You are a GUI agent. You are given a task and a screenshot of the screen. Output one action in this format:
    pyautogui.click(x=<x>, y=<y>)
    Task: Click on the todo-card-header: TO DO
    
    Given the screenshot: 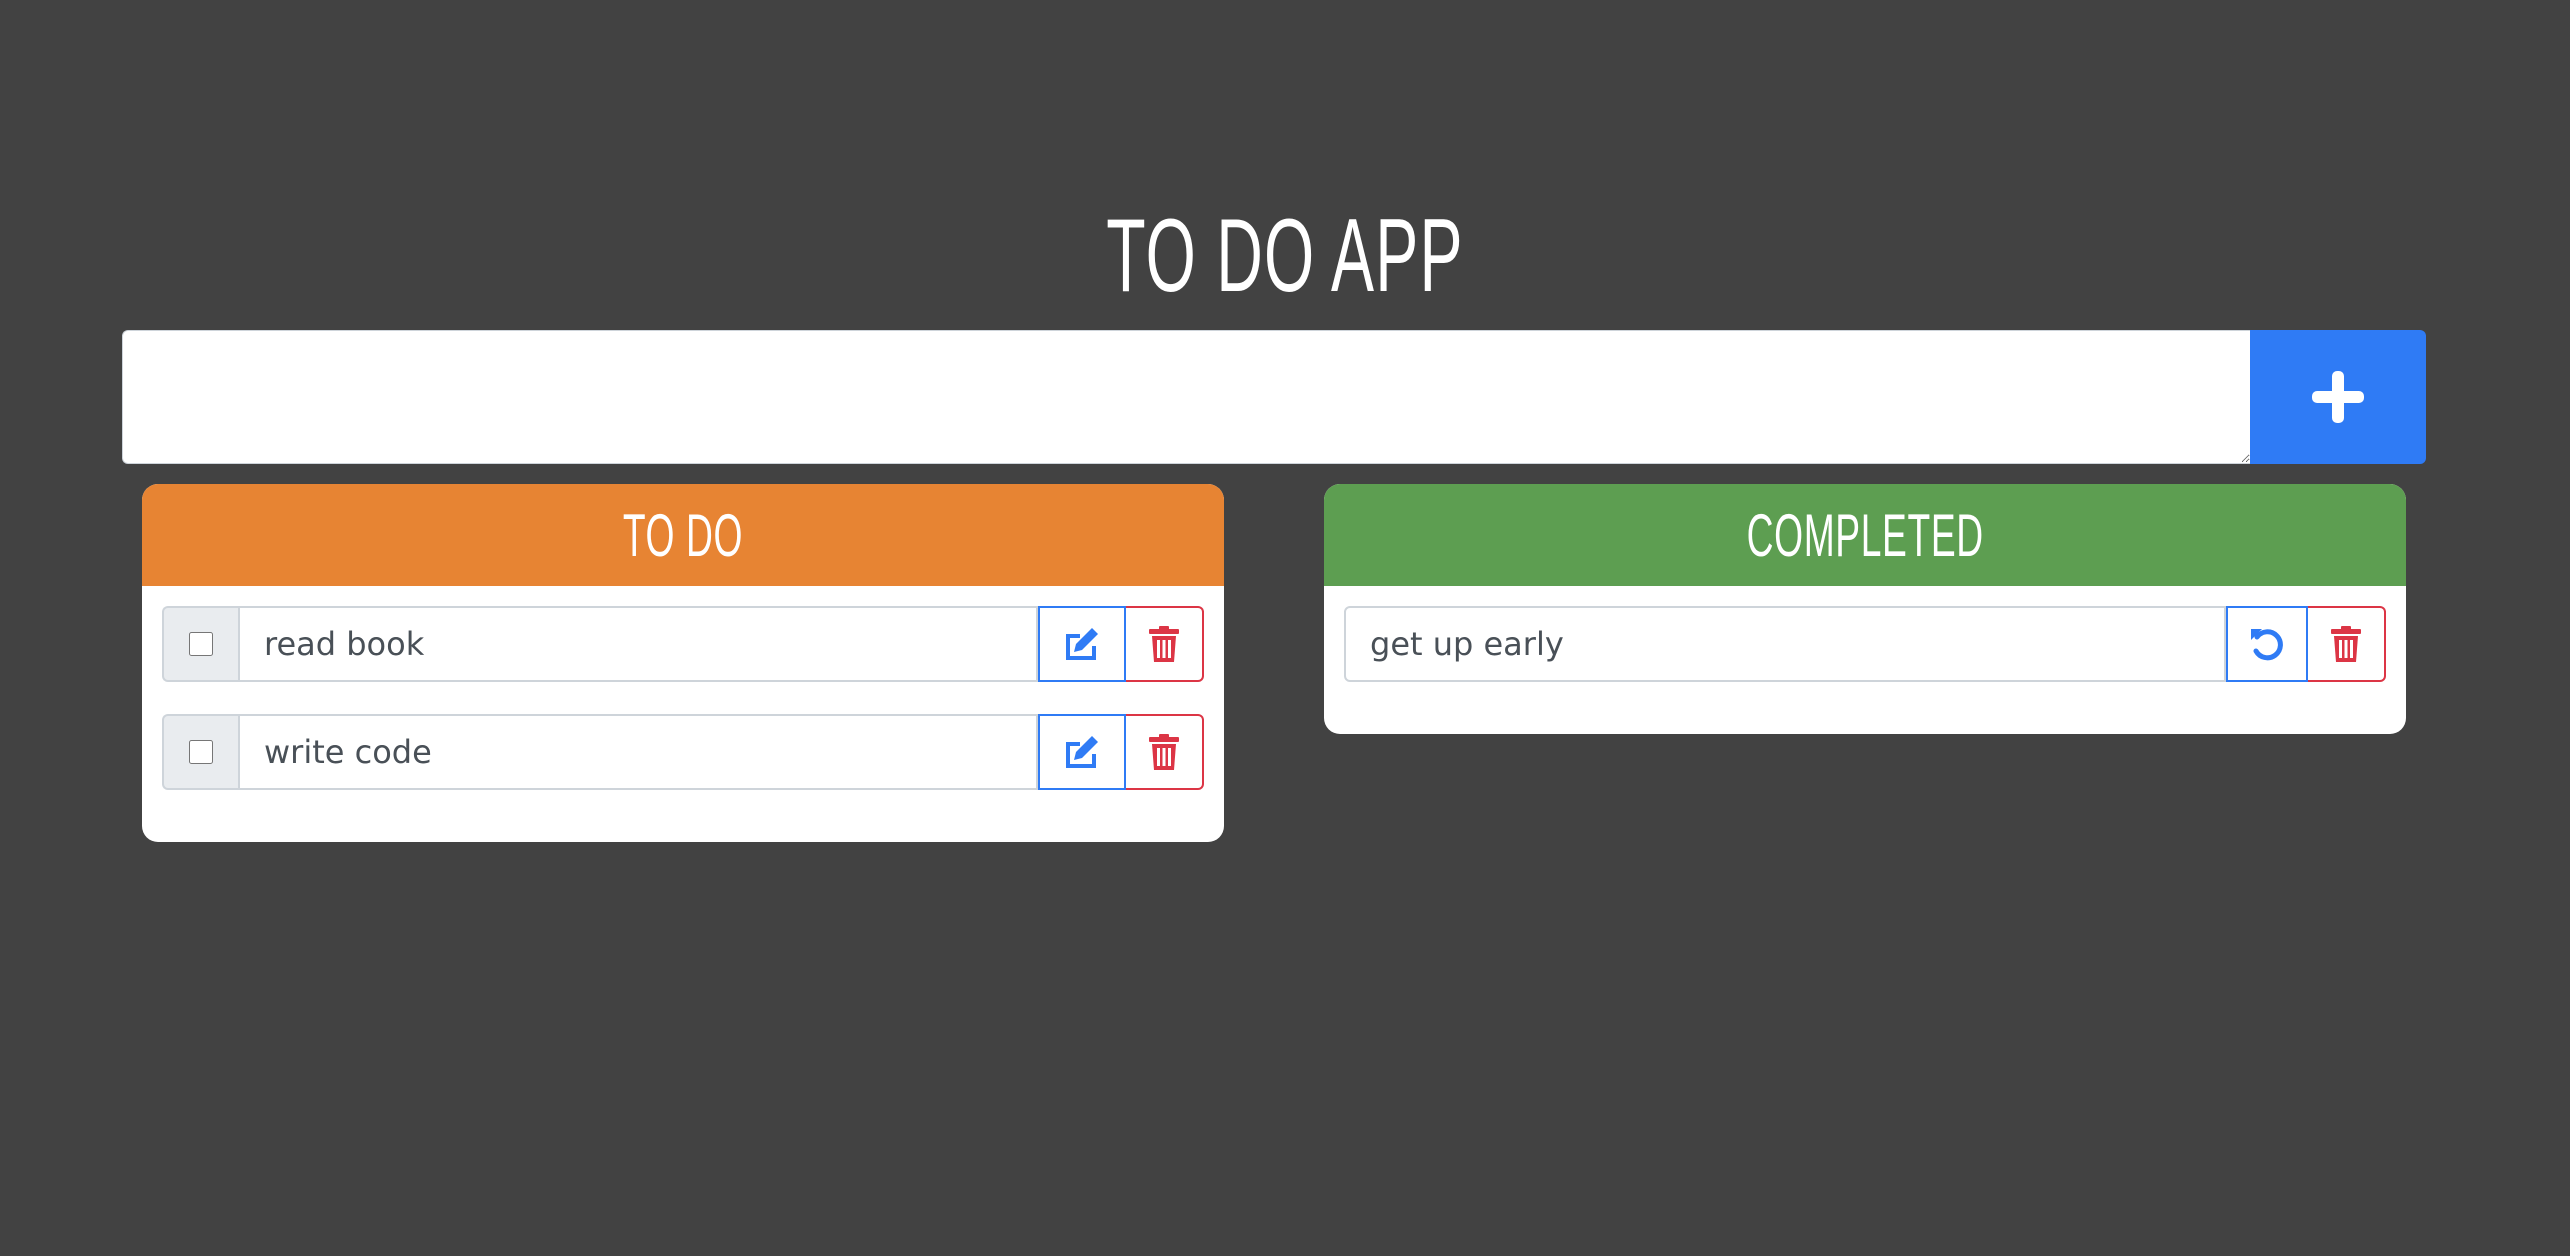 What is the action you would take?
    pyautogui.click(x=683, y=535)
    